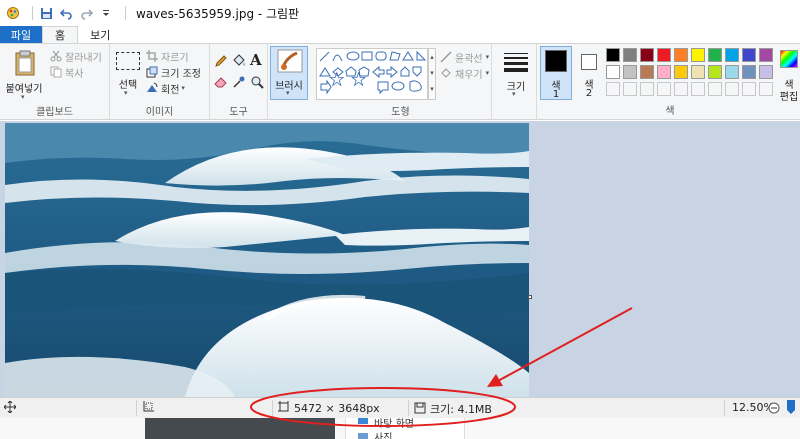 This screenshot has width=800, height=439. What do you see at coordinates (239, 62) in the screenshot?
I see `fill-bucket-icon` at bounding box center [239, 62].